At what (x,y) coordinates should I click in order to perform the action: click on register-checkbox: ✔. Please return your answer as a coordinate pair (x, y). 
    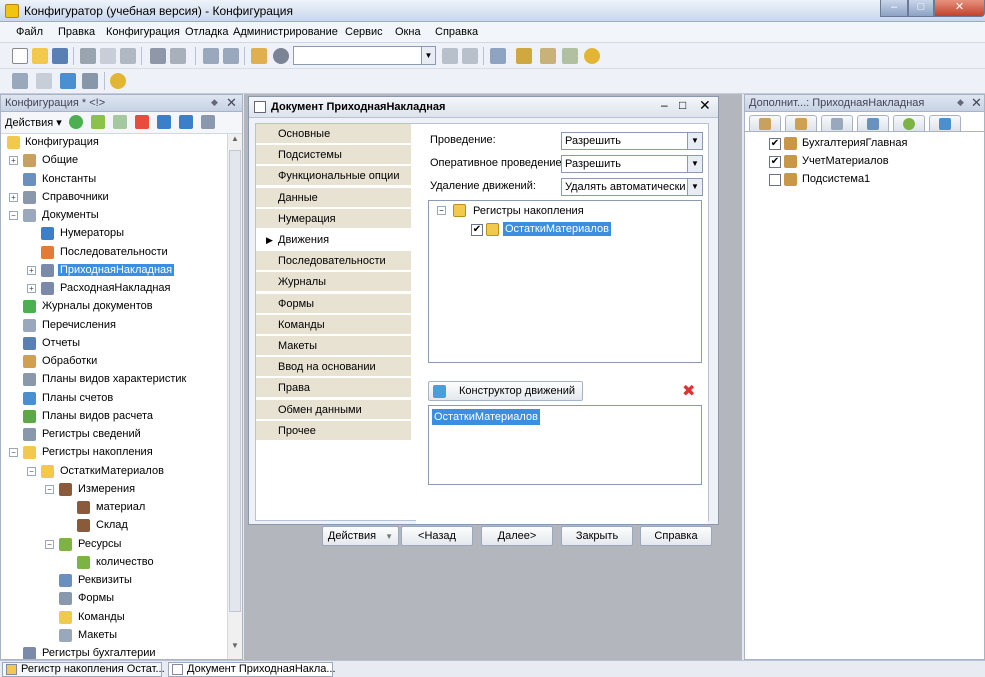
    Looking at the image, I should click on (477, 230).